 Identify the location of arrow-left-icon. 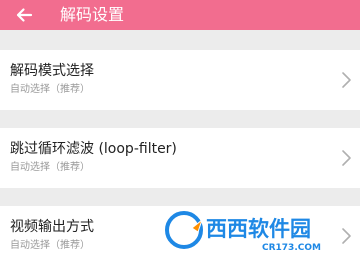
(24, 15).